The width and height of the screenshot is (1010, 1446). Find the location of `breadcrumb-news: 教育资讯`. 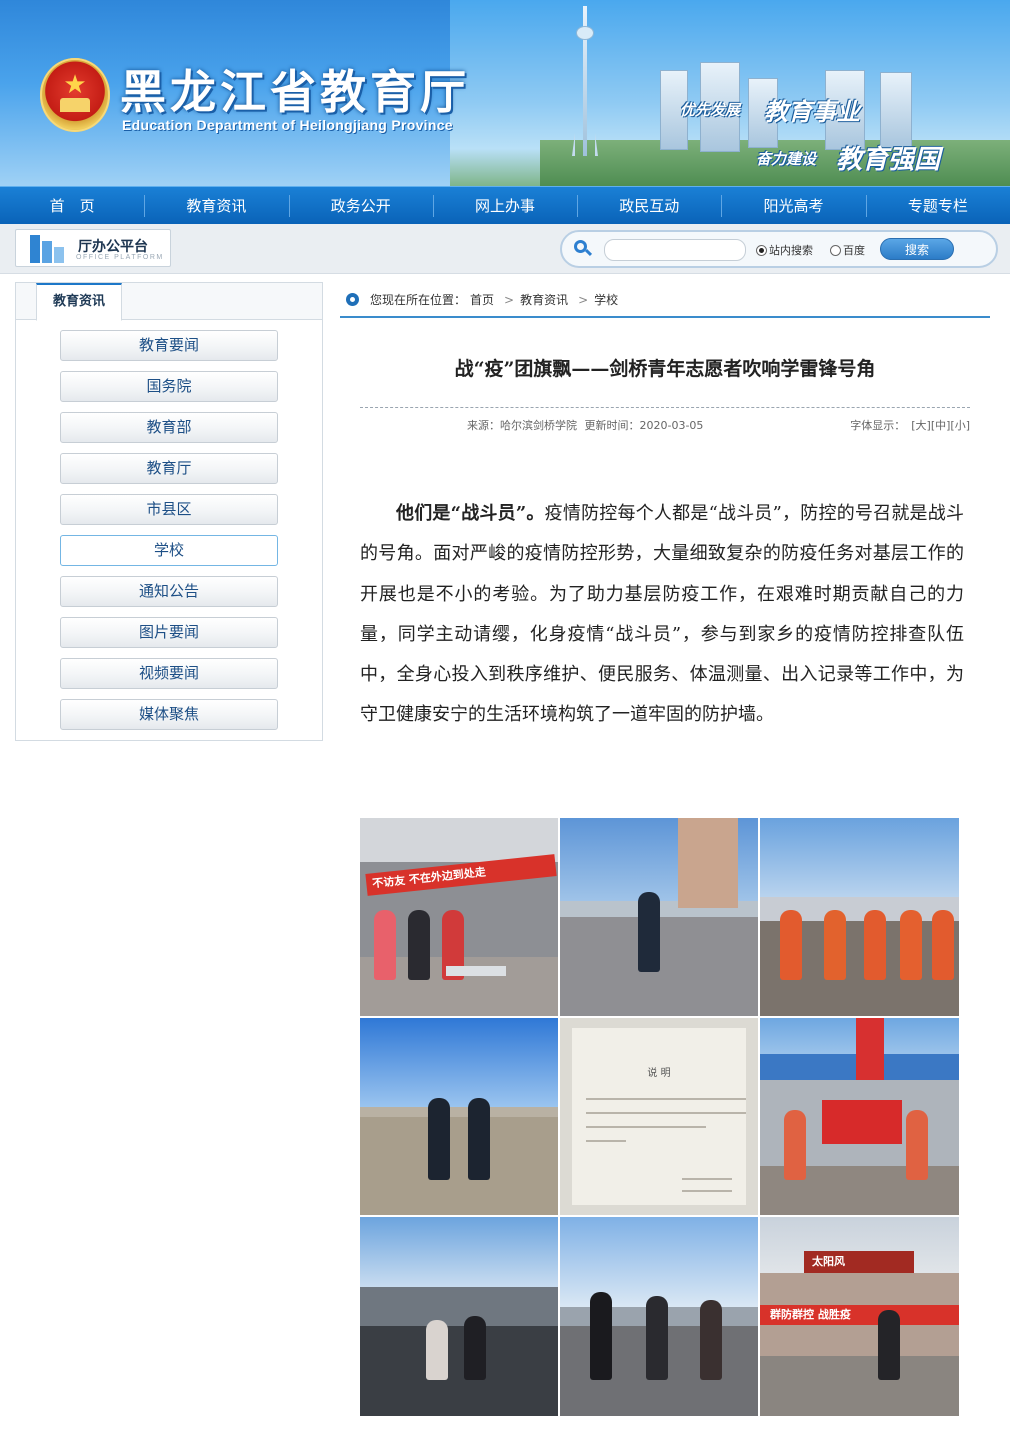

breadcrumb-news: 教育资讯 is located at coordinates (544, 300).